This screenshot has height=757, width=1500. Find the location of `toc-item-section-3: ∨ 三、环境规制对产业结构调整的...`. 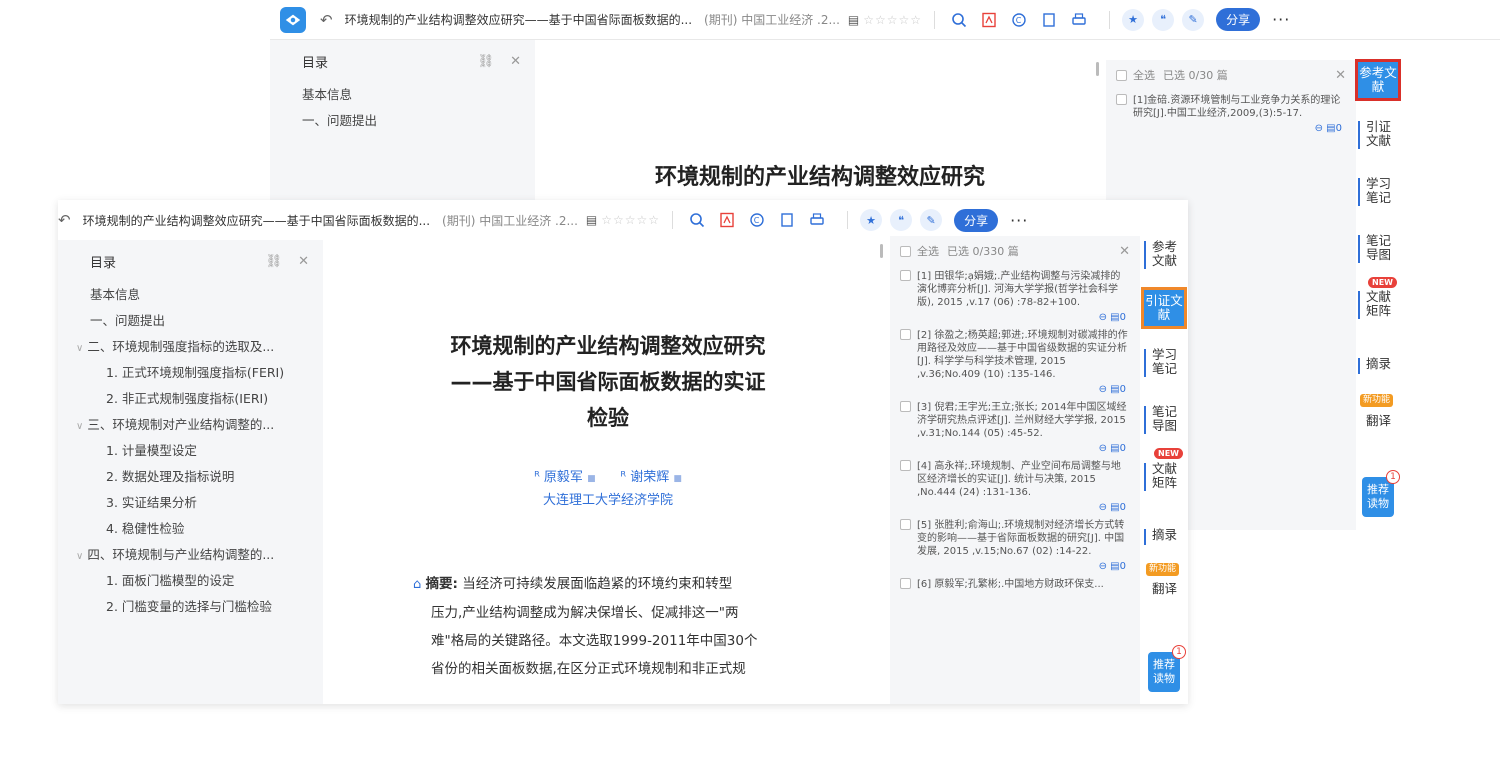

toc-item-section-3: ∨ 三、环境规制对产业结构调整的... is located at coordinates (190, 425).